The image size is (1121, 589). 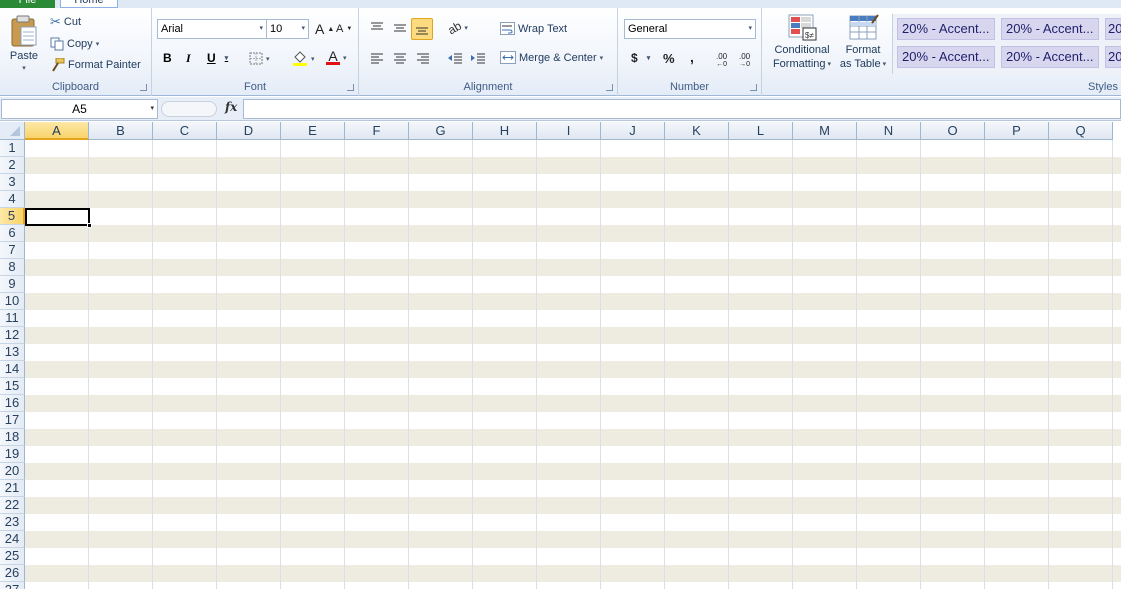 What do you see at coordinates (74, 44) in the screenshot?
I see `copy-button: Copy ▾` at bounding box center [74, 44].